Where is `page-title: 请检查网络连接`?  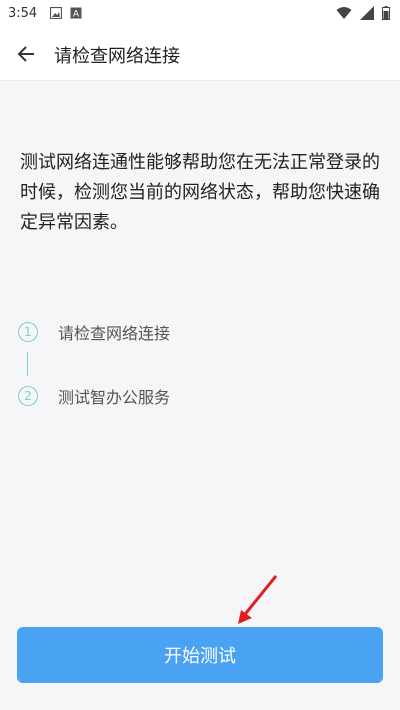 page-title: 请检查网络连接 is located at coordinates (117, 56).